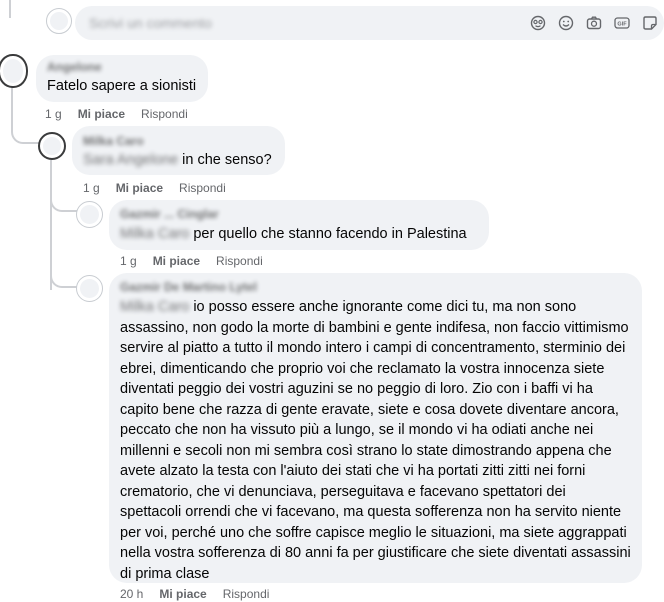  I want to click on svg-text: GIF, so click(622, 24).